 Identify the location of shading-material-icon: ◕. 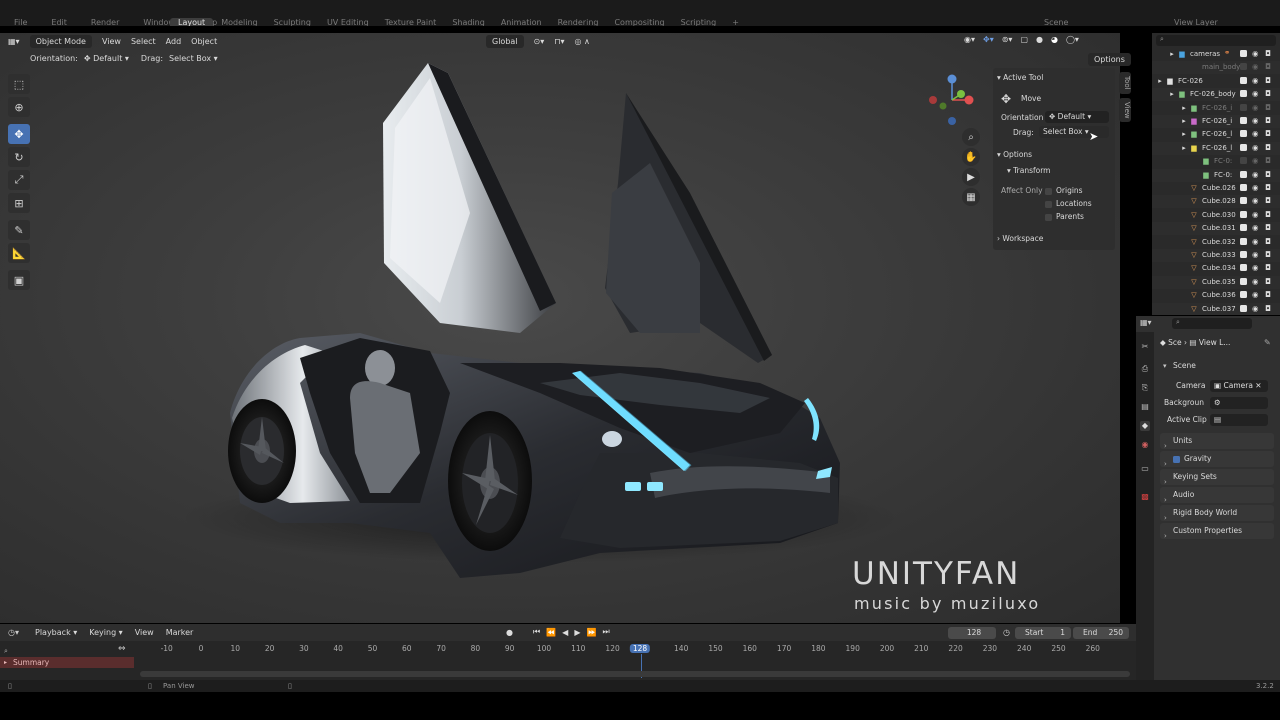
(1054, 39).